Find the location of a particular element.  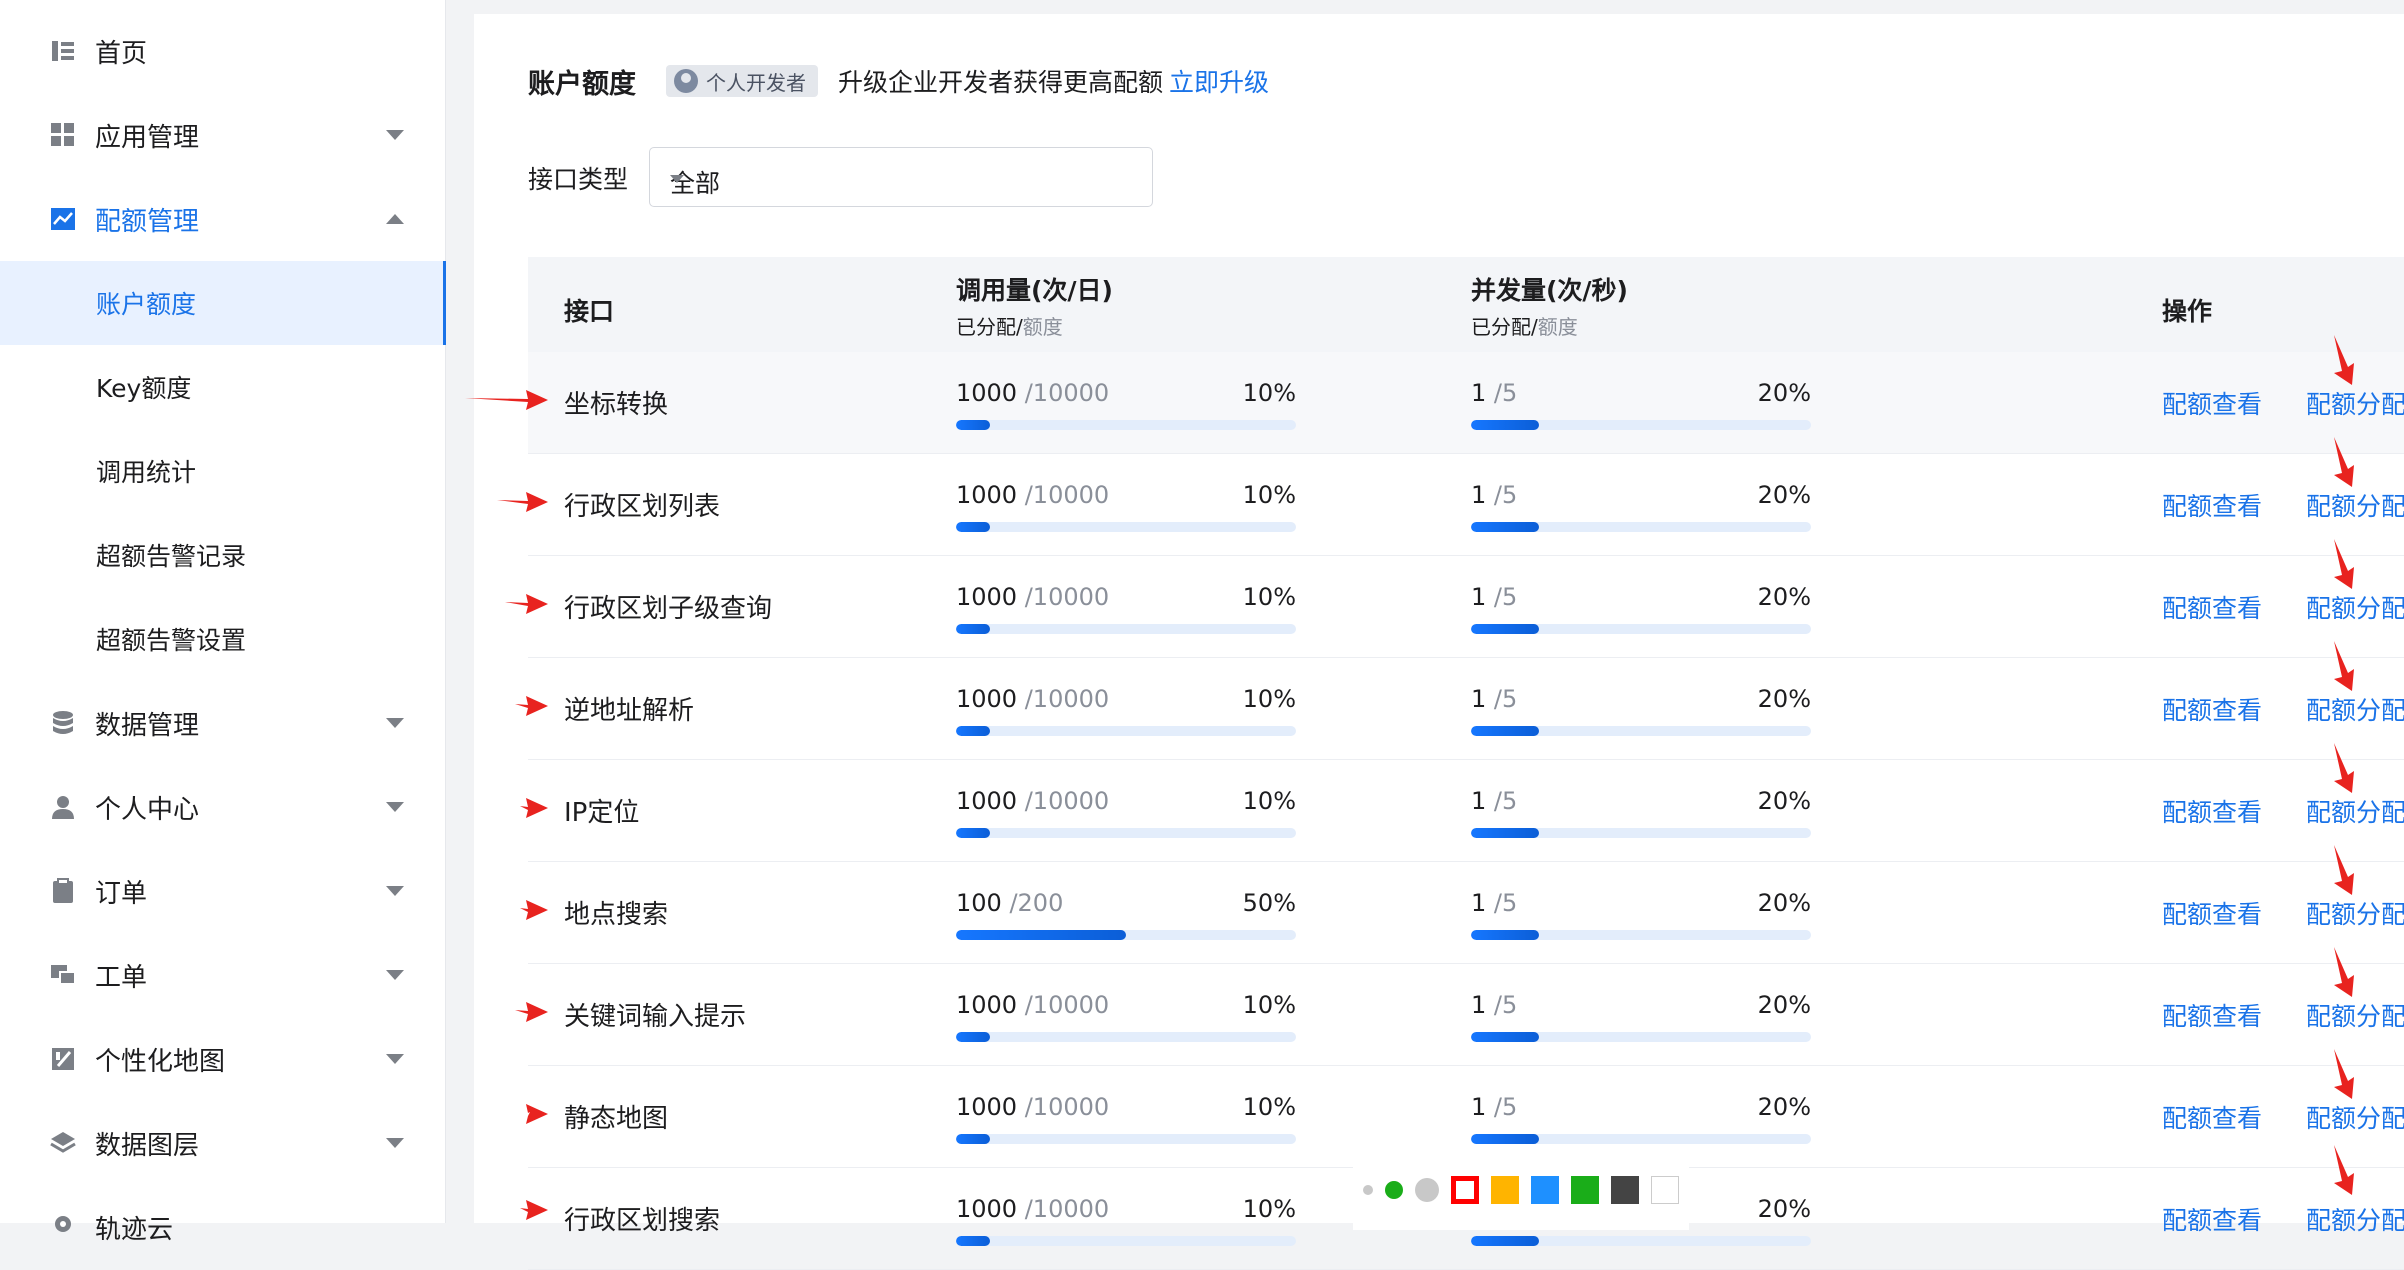

sidebar-item-data-management: 数据管理 is located at coordinates (223, 723).